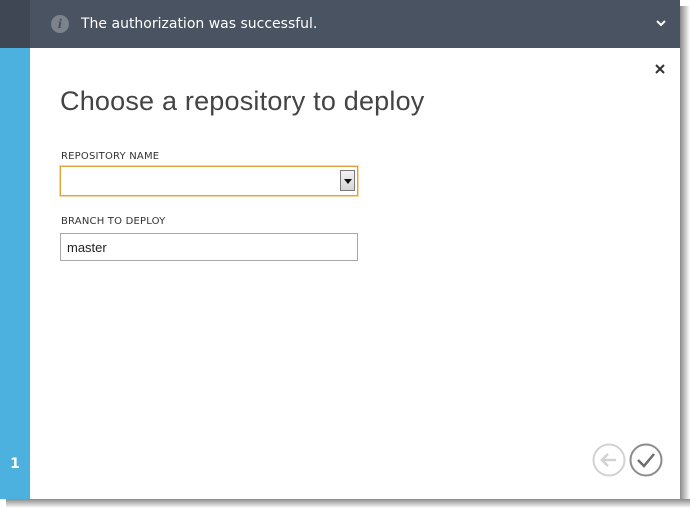  Describe the element at coordinates (660, 69) in the screenshot. I see `close-icon` at that location.